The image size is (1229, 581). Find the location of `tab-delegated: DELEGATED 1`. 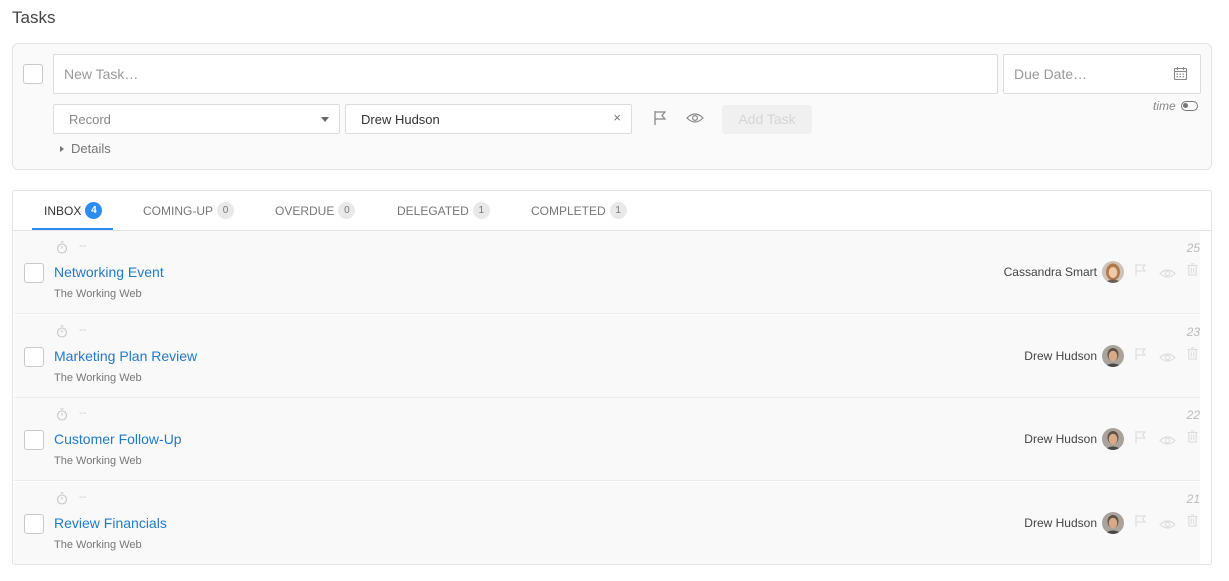

tab-delegated: DELEGATED 1 is located at coordinates (443, 210).